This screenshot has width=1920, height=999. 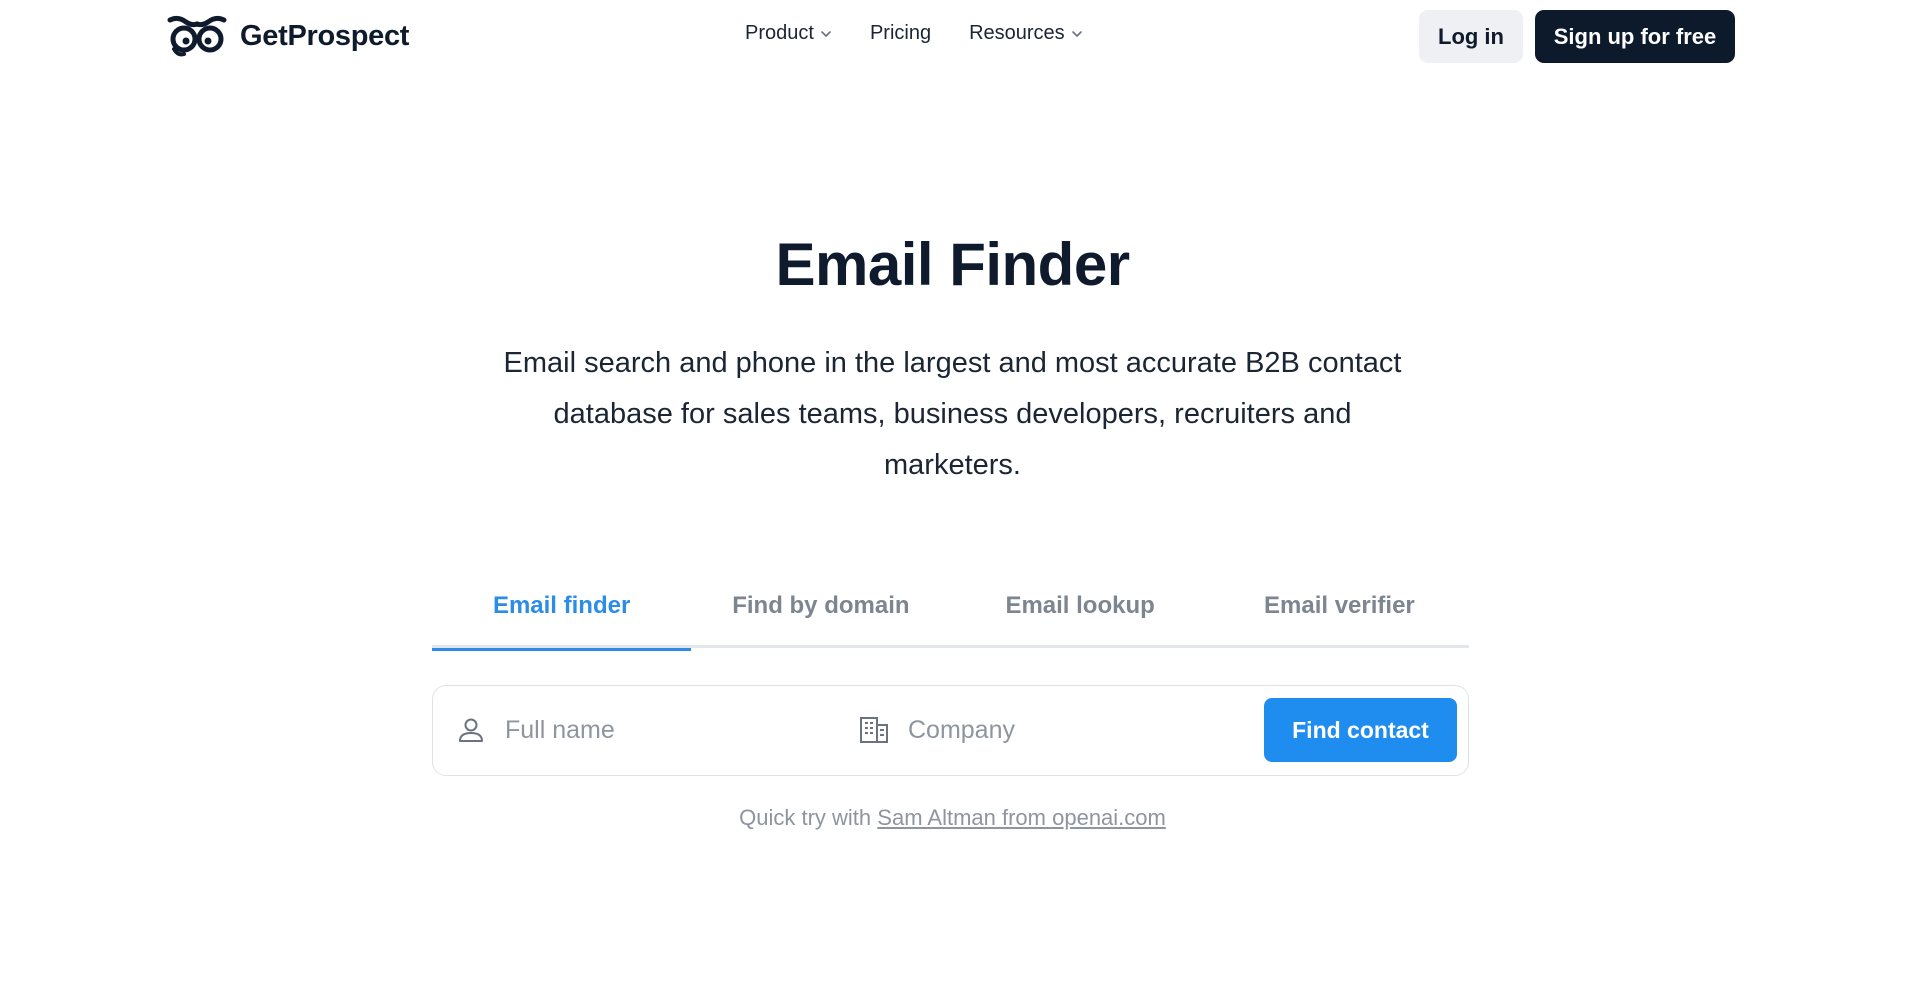 What do you see at coordinates (197, 36) in the screenshot?
I see `owl-eyes-icon` at bounding box center [197, 36].